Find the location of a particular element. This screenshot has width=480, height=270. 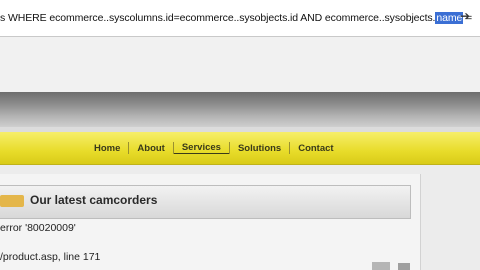

error-location: /product.asp, line 171 is located at coordinates (50, 257).